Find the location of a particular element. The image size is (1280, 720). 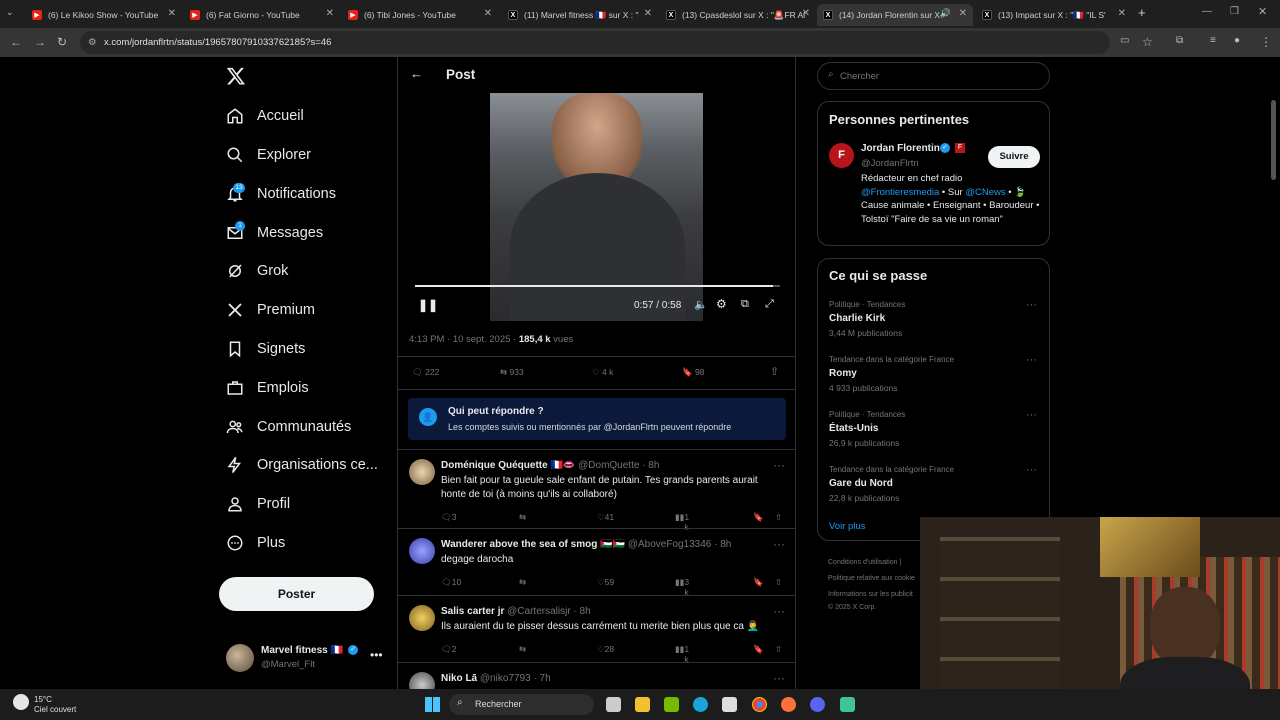

views-button: ▮▮ 3 k is located at coordinates (682, 587).